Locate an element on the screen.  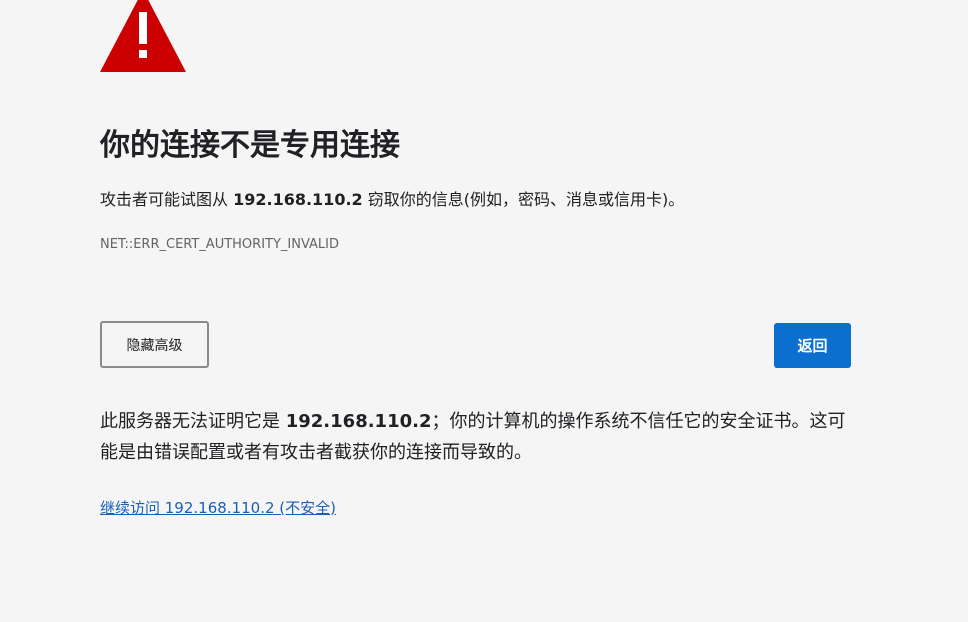
details-prefix: 此服务器无法证明它是 is located at coordinates (193, 421).